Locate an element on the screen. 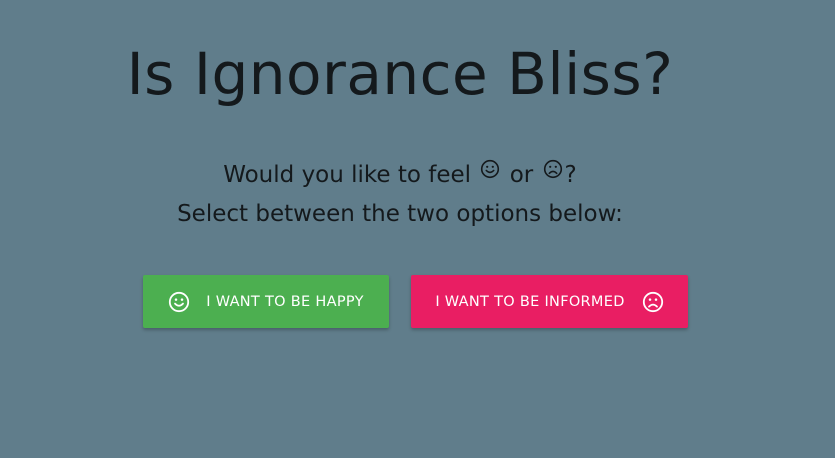 The height and width of the screenshot is (458, 835). informed-button: I WANT TO BE INFORMED is located at coordinates (549, 301).